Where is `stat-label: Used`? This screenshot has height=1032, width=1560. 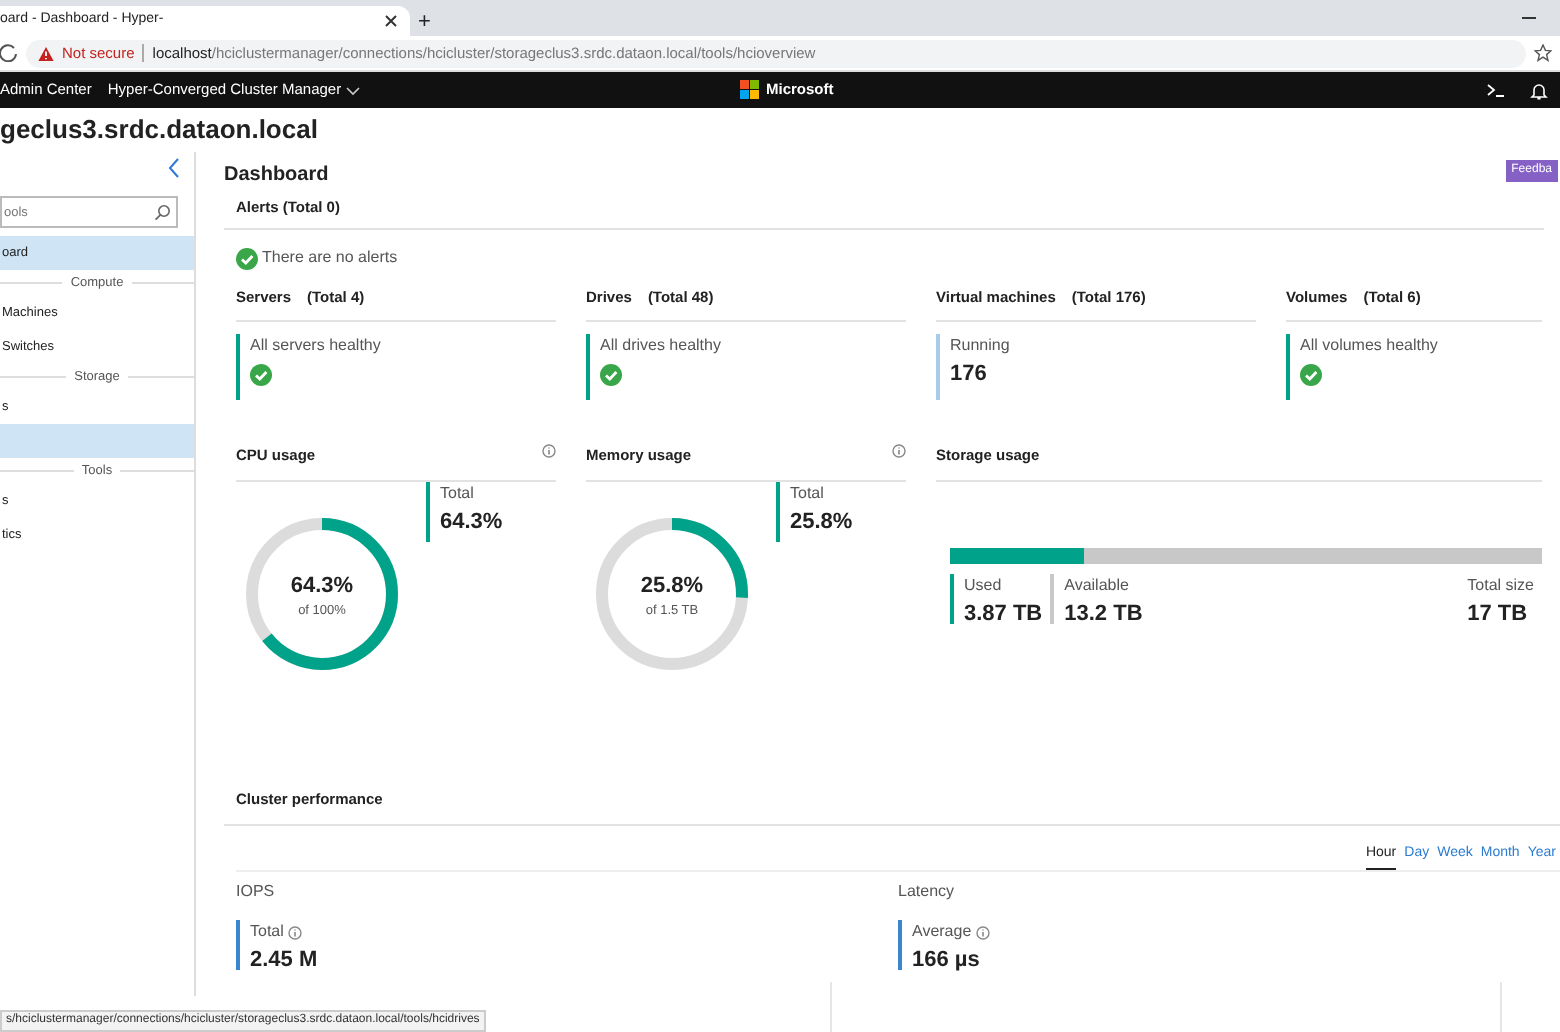
stat-label: Used is located at coordinates (984, 586).